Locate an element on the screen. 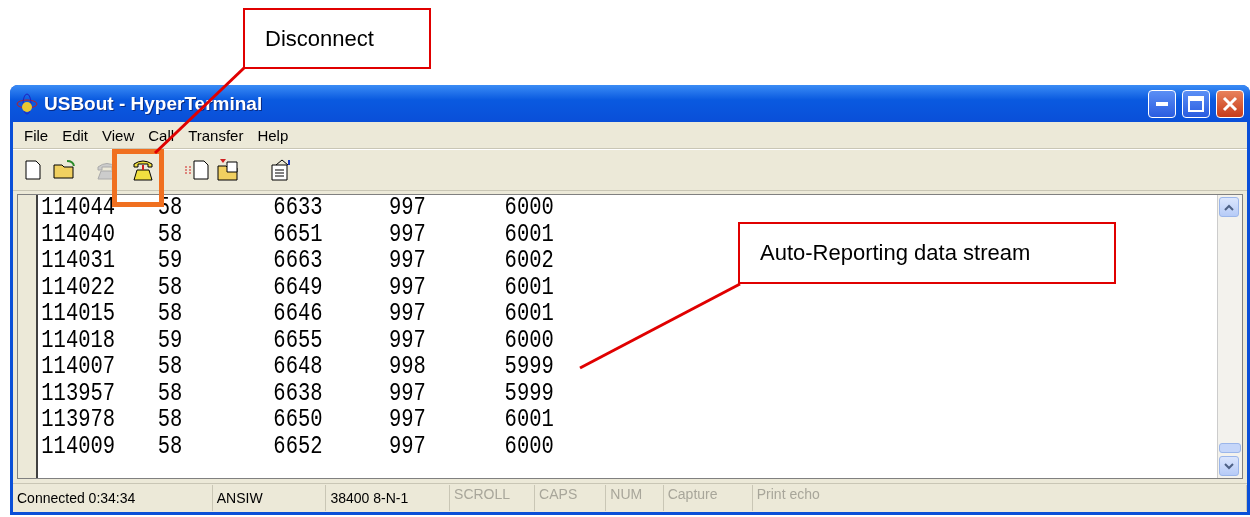 This screenshot has width=1250, height=517. terminal-text: 6650 is located at coordinates (298, 420).